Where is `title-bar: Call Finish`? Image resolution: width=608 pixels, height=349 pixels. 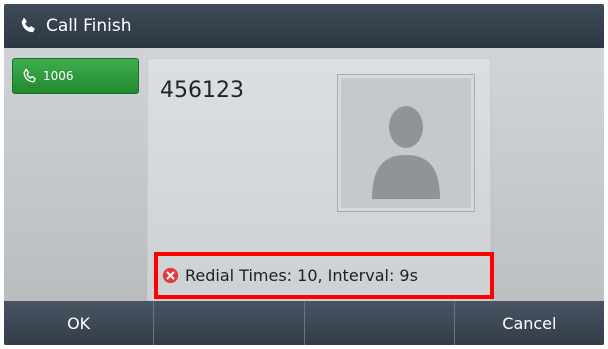 title-bar: Call Finish is located at coordinates (304, 26).